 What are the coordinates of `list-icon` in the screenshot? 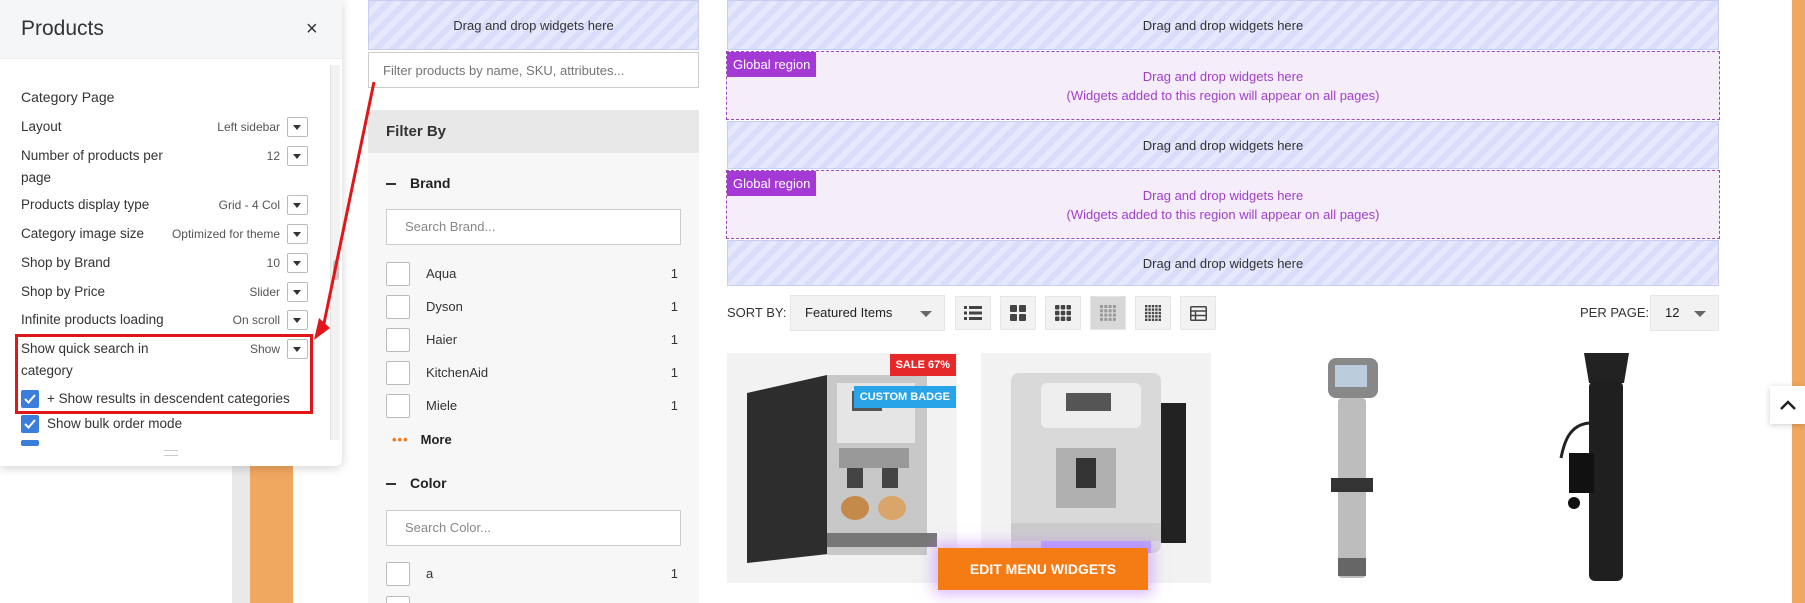 It's located at (973, 313).